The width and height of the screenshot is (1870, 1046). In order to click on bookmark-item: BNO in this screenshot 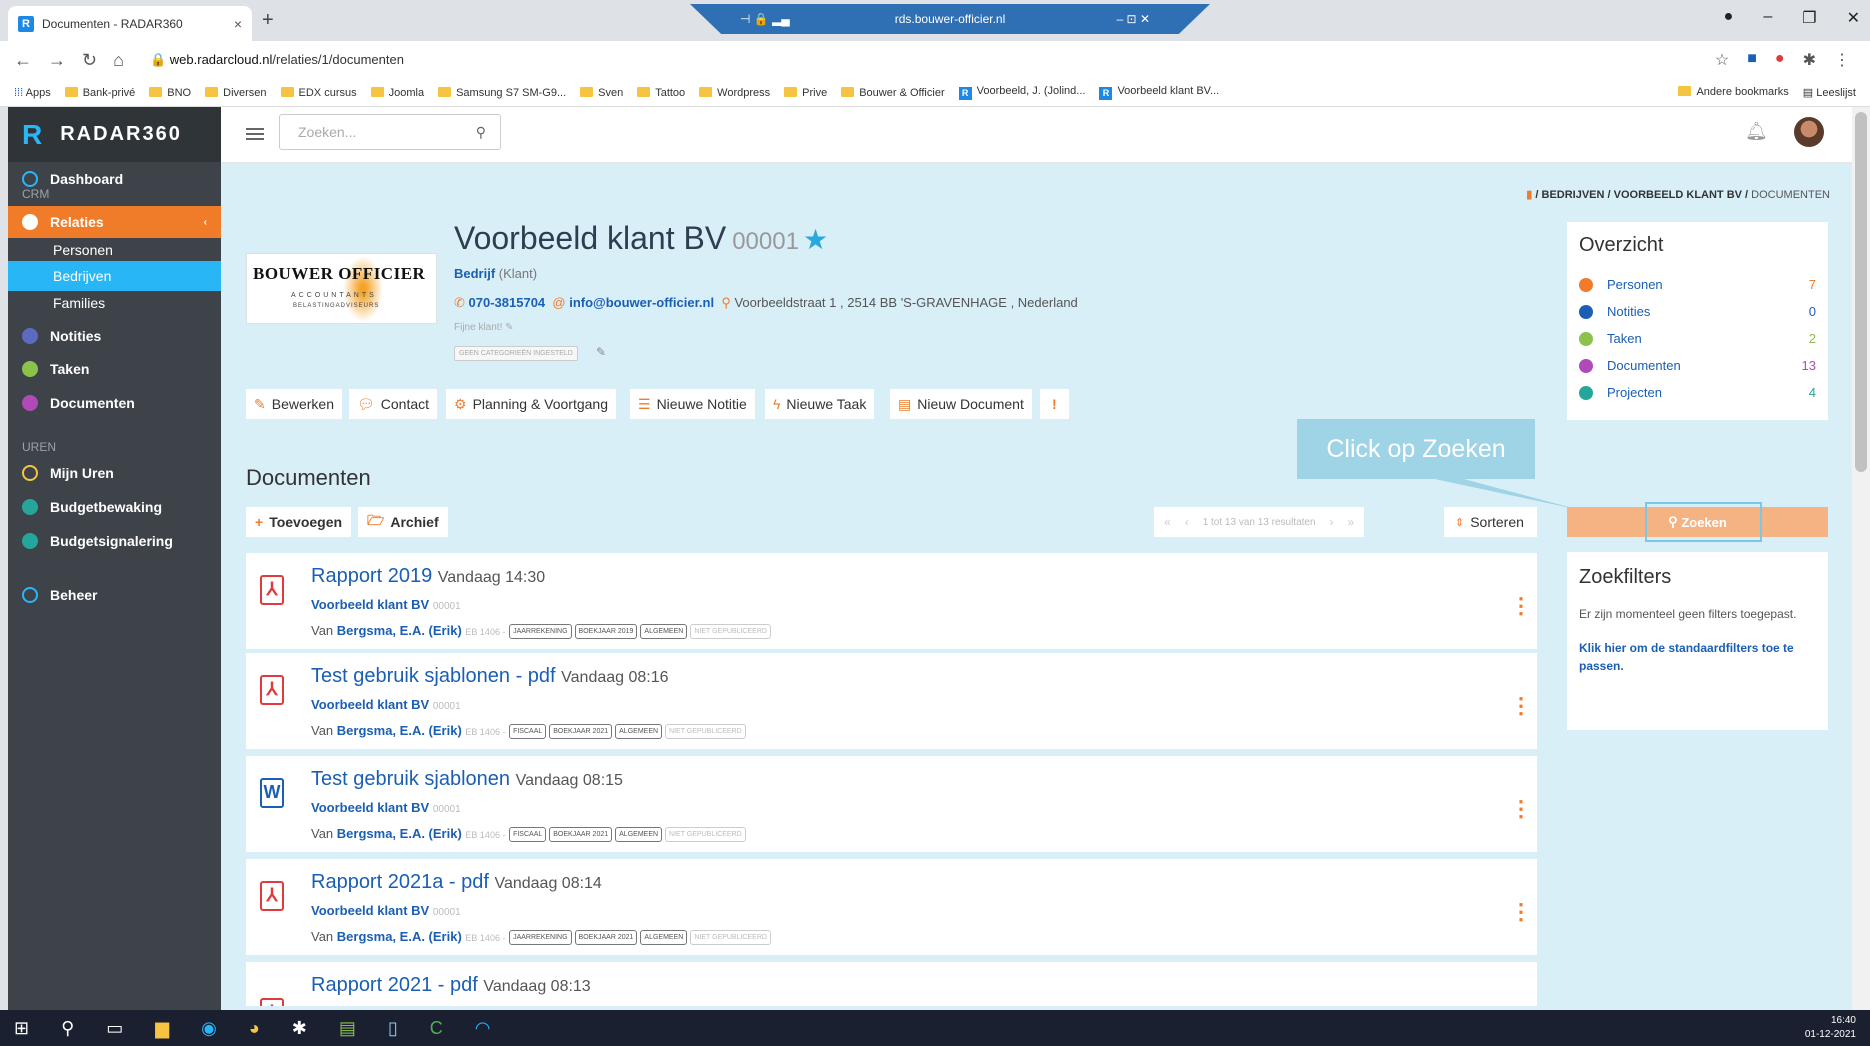, I will do `click(170, 92)`.